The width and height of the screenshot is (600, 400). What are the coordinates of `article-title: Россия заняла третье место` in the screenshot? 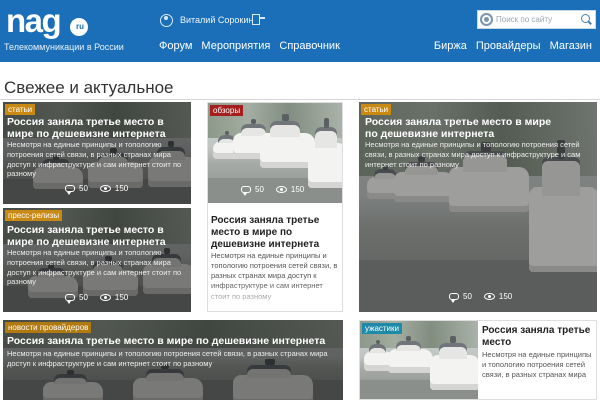 It's located at (539, 337).